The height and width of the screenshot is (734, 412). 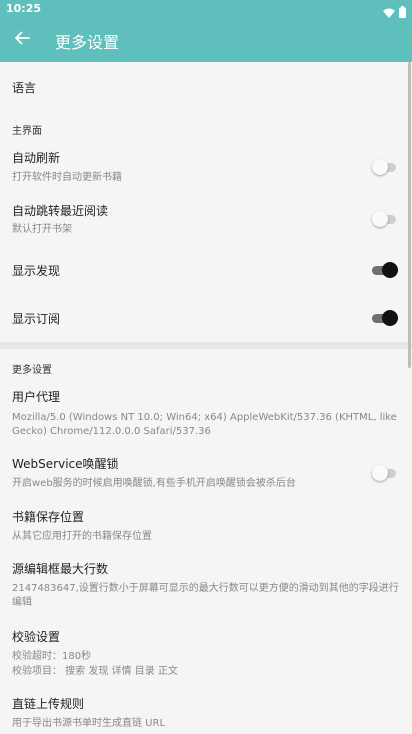 I want to click on direct-link-rule-title: 直链上传规则, so click(x=48, y=704).